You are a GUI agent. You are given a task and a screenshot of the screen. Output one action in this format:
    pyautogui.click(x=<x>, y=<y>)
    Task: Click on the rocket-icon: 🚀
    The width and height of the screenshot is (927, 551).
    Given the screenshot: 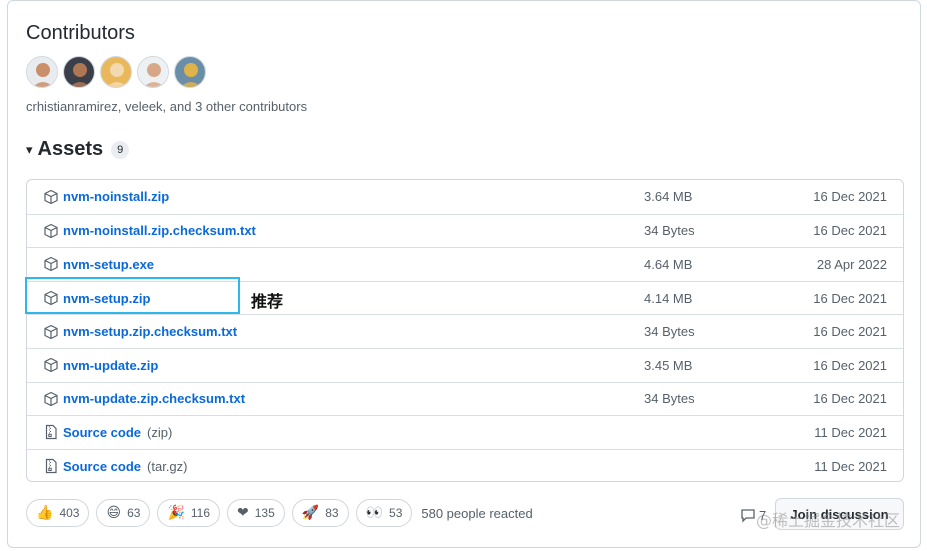 What is the action you would take?
    pyautogui.click(x=310, y=513)
    